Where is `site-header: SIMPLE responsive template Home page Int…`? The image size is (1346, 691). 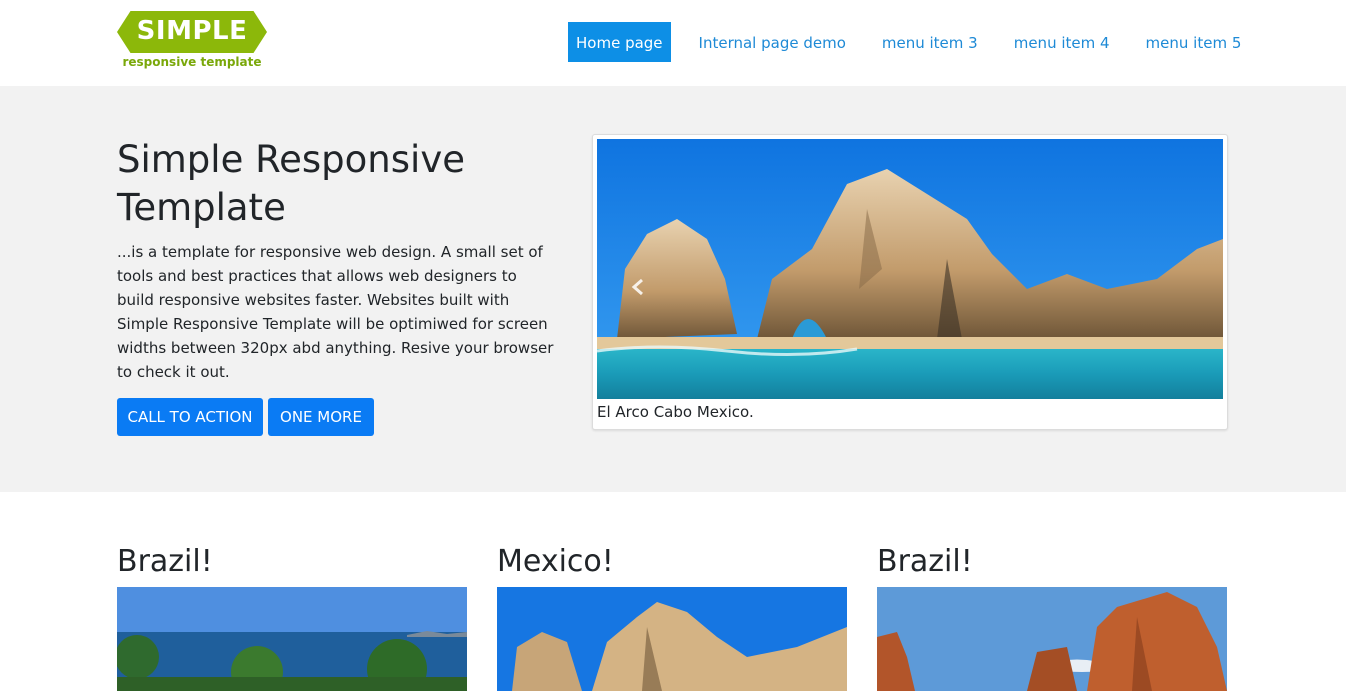
site-header: SIMPLE responsive template Home page Int… is located at coordinates (673, 43).